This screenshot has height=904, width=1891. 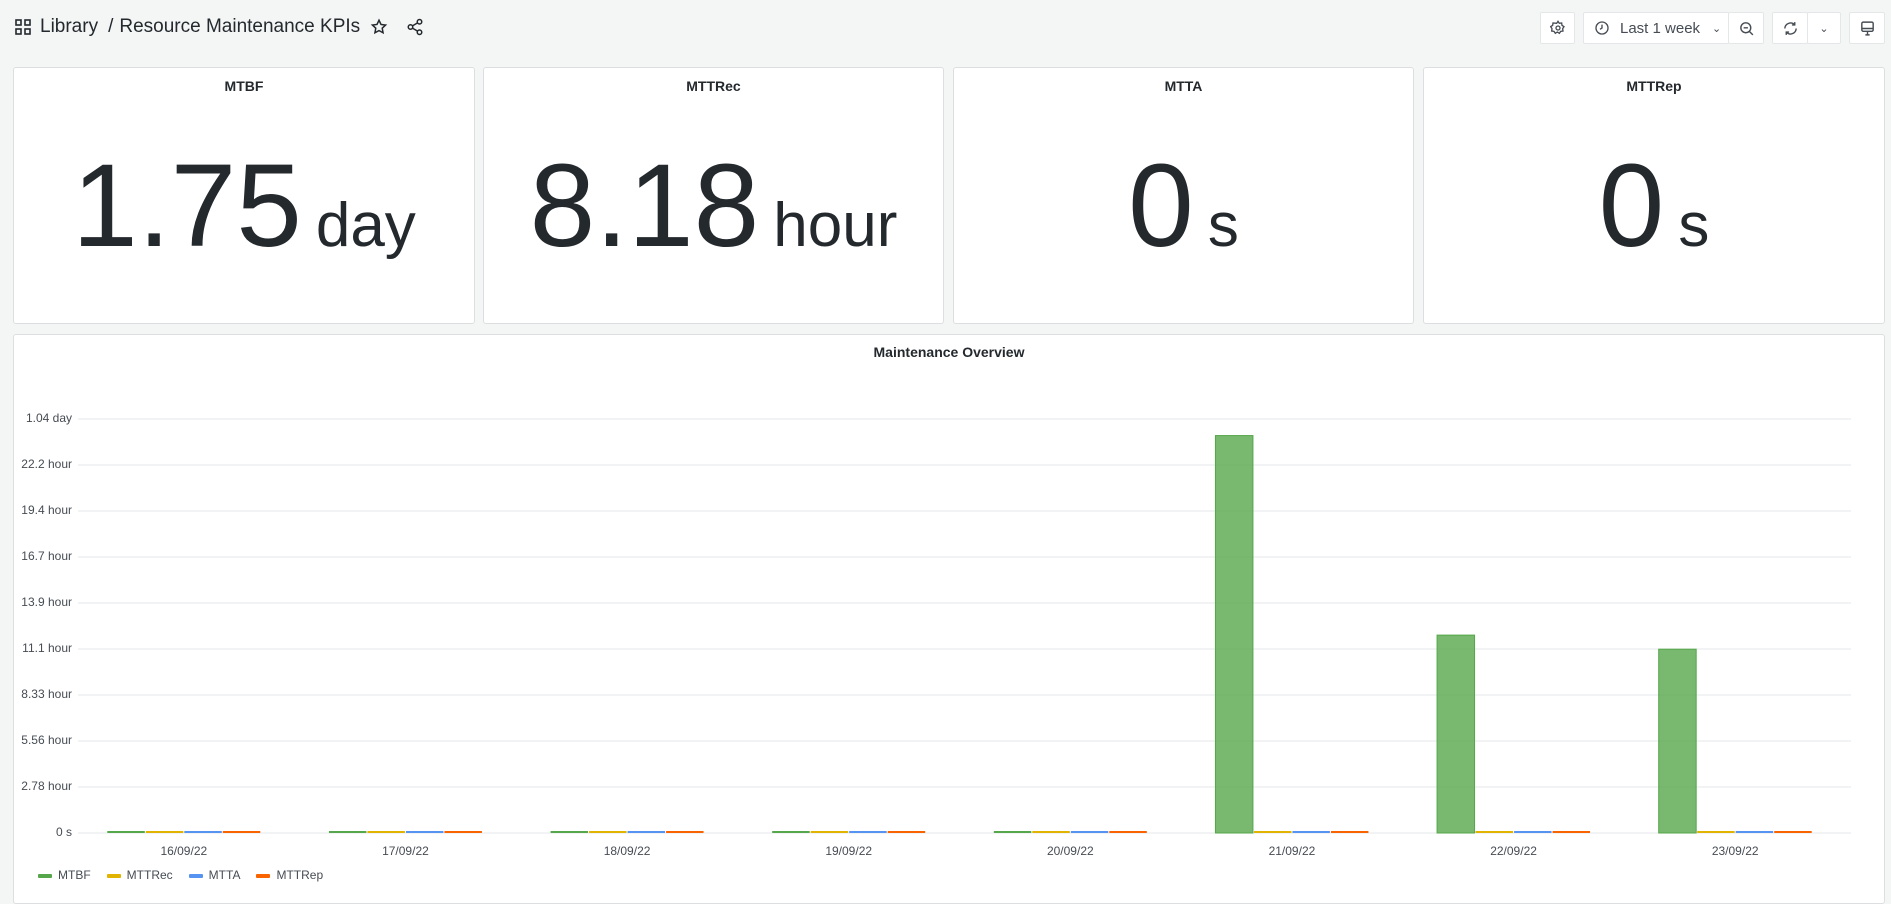 What do you see at coordinates (1128, 832) in the screenshot?
I see `bar-mttrep-20/09/22` at bounding box center [1128, 832].